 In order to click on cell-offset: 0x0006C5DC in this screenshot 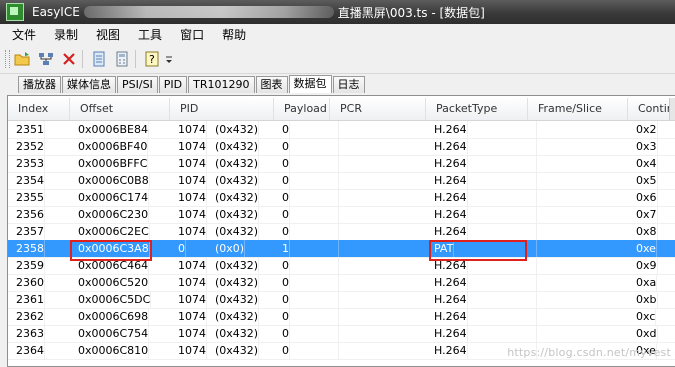, I will do `click(111, 299)`.